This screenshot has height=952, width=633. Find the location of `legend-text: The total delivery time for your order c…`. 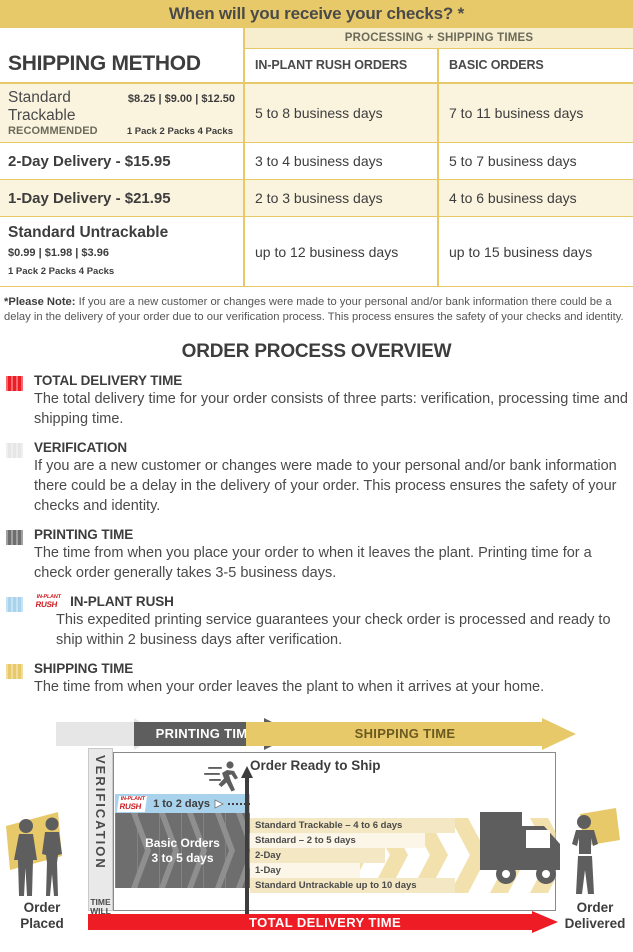

legend-text: The total delivery time for your order c… is located at coordinates (331, 408).